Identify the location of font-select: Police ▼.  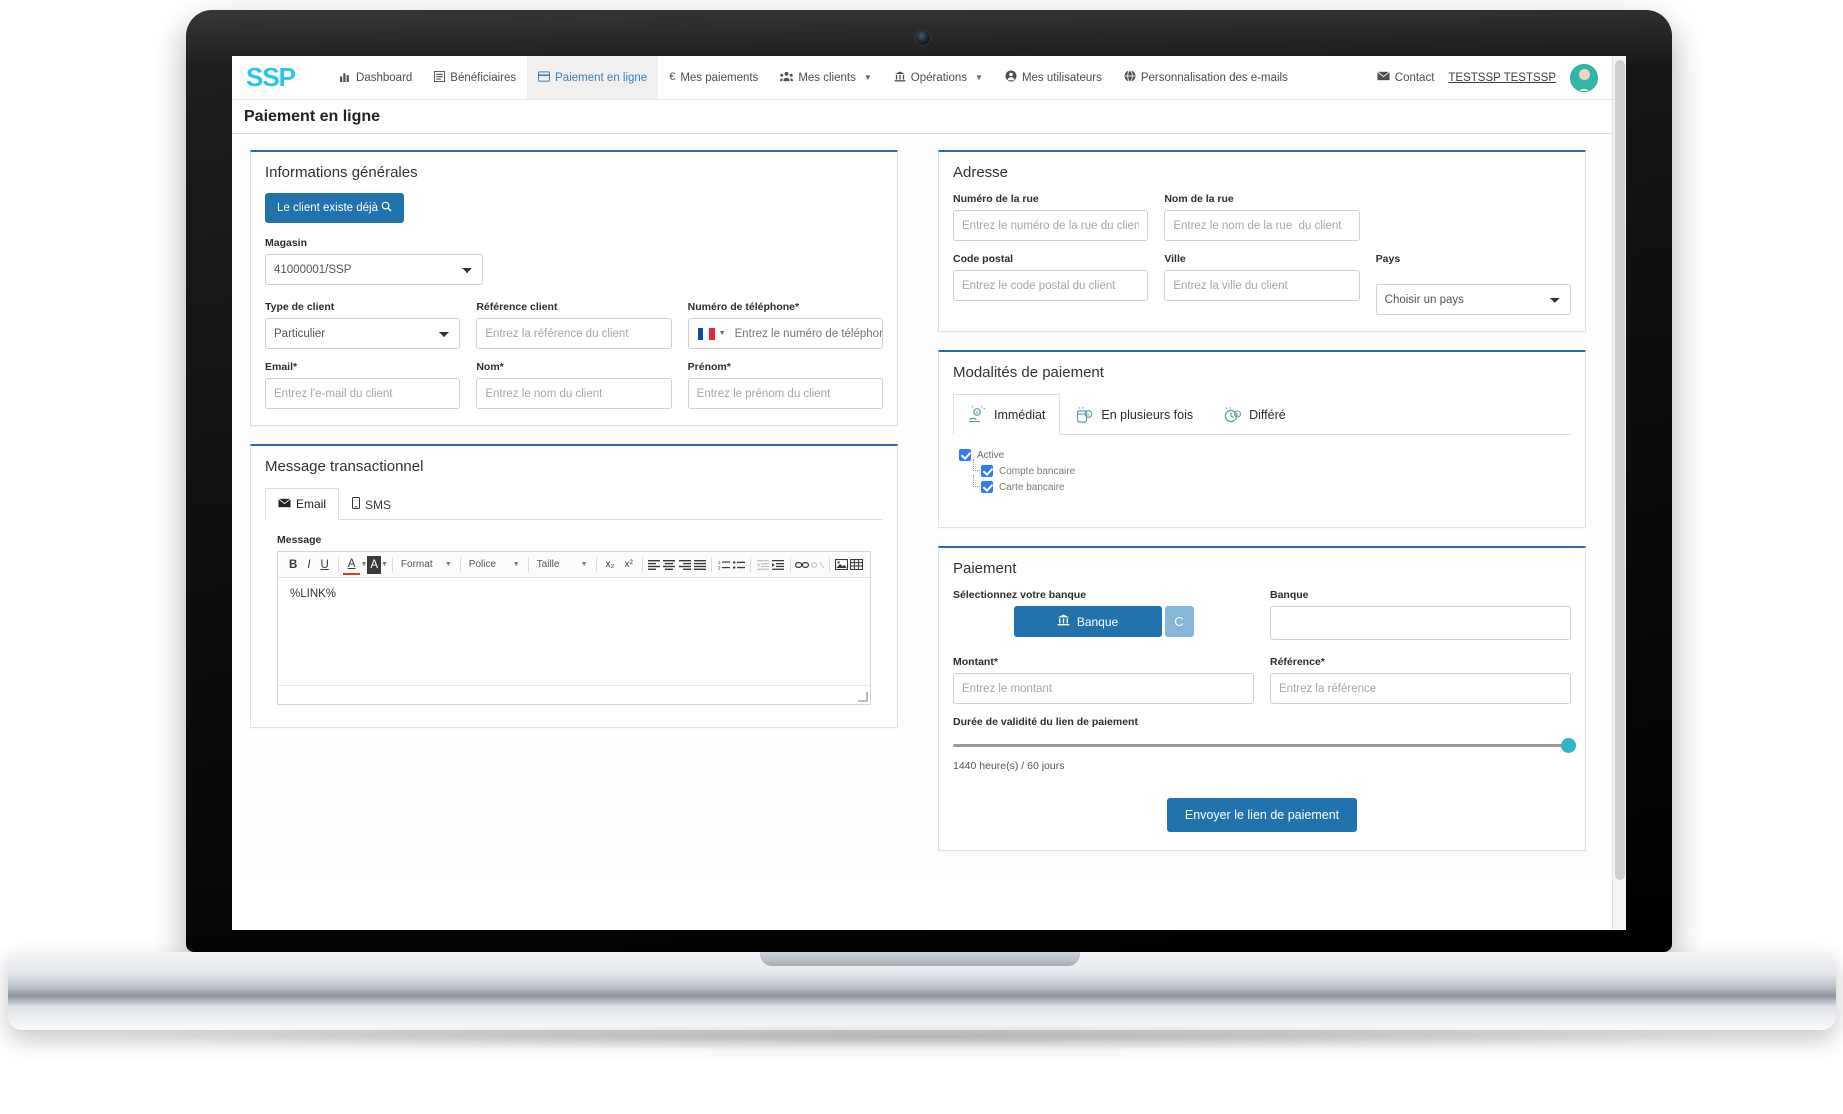
(494, 564).